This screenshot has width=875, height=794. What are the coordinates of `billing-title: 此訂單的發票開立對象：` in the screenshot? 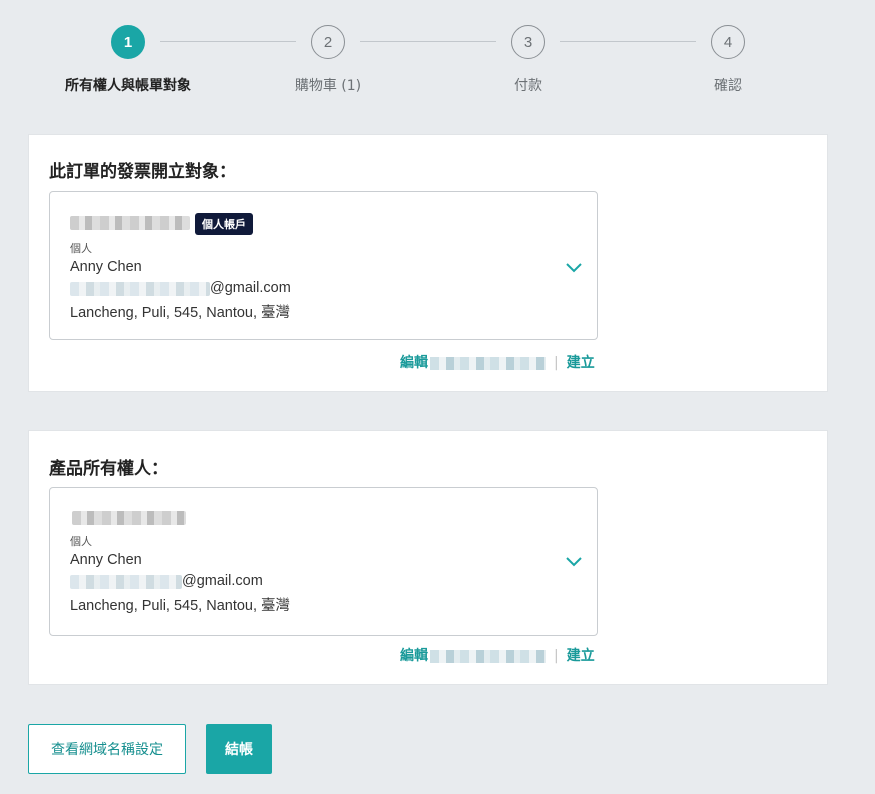 It's located at (142, 172).